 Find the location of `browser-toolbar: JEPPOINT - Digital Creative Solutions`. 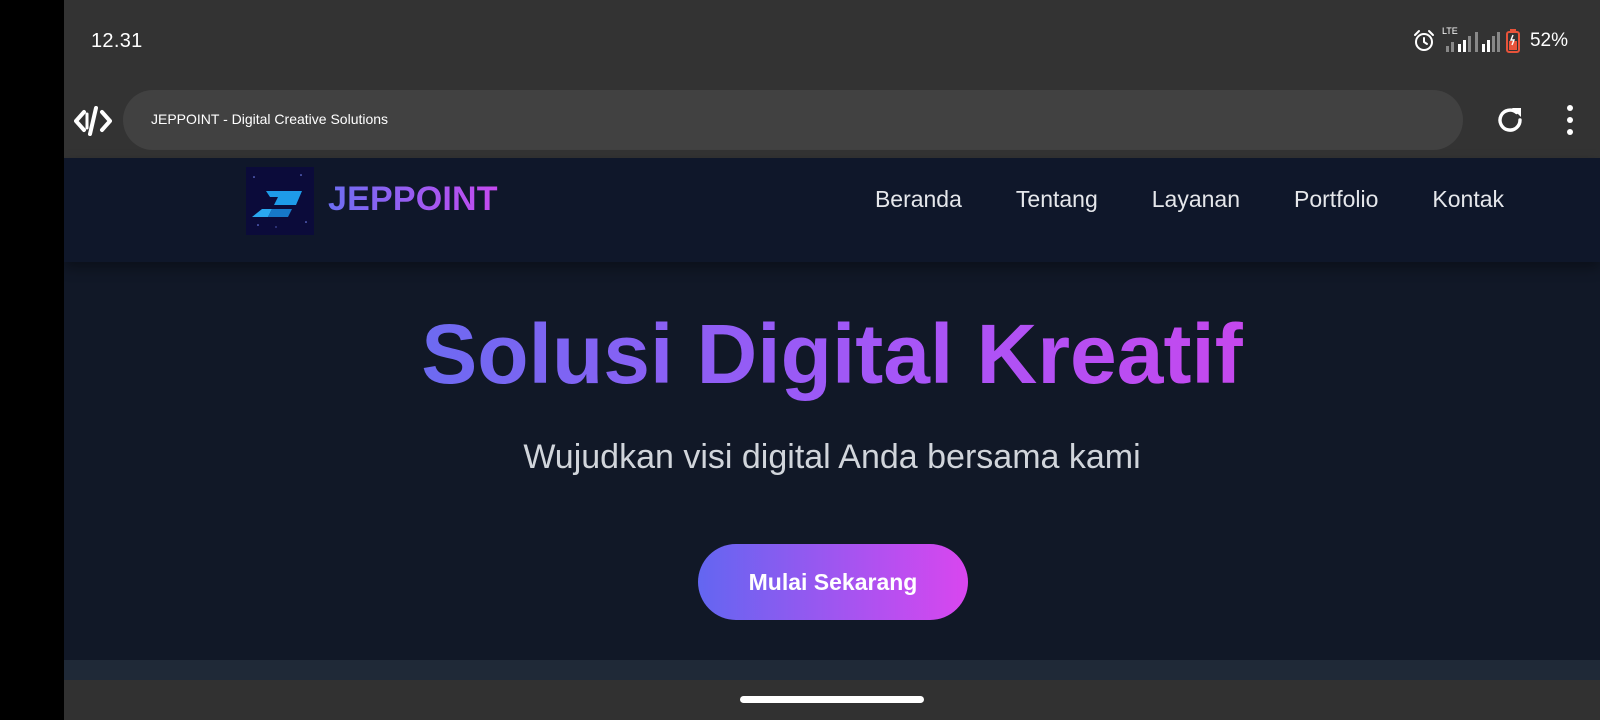

browser-toolbar: JEPPOINT - Digital Creative Solutions is located at coordinates (832, 121).